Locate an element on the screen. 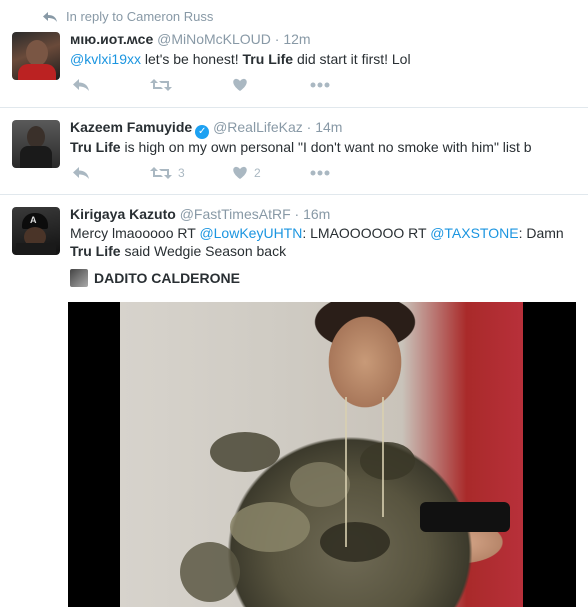 The image size is (588, 607). avatar: A is located at coordinates (36, 231).